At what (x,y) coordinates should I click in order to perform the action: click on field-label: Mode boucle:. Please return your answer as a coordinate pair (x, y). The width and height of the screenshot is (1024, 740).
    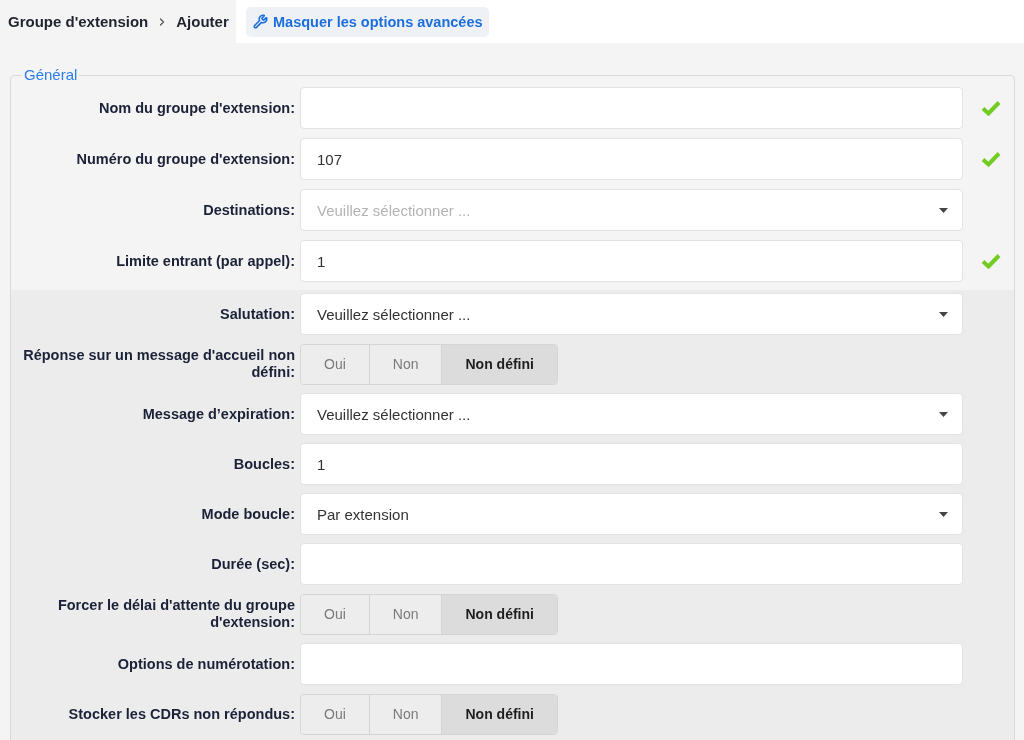
    Looking at the image, I should click on (247, 514).